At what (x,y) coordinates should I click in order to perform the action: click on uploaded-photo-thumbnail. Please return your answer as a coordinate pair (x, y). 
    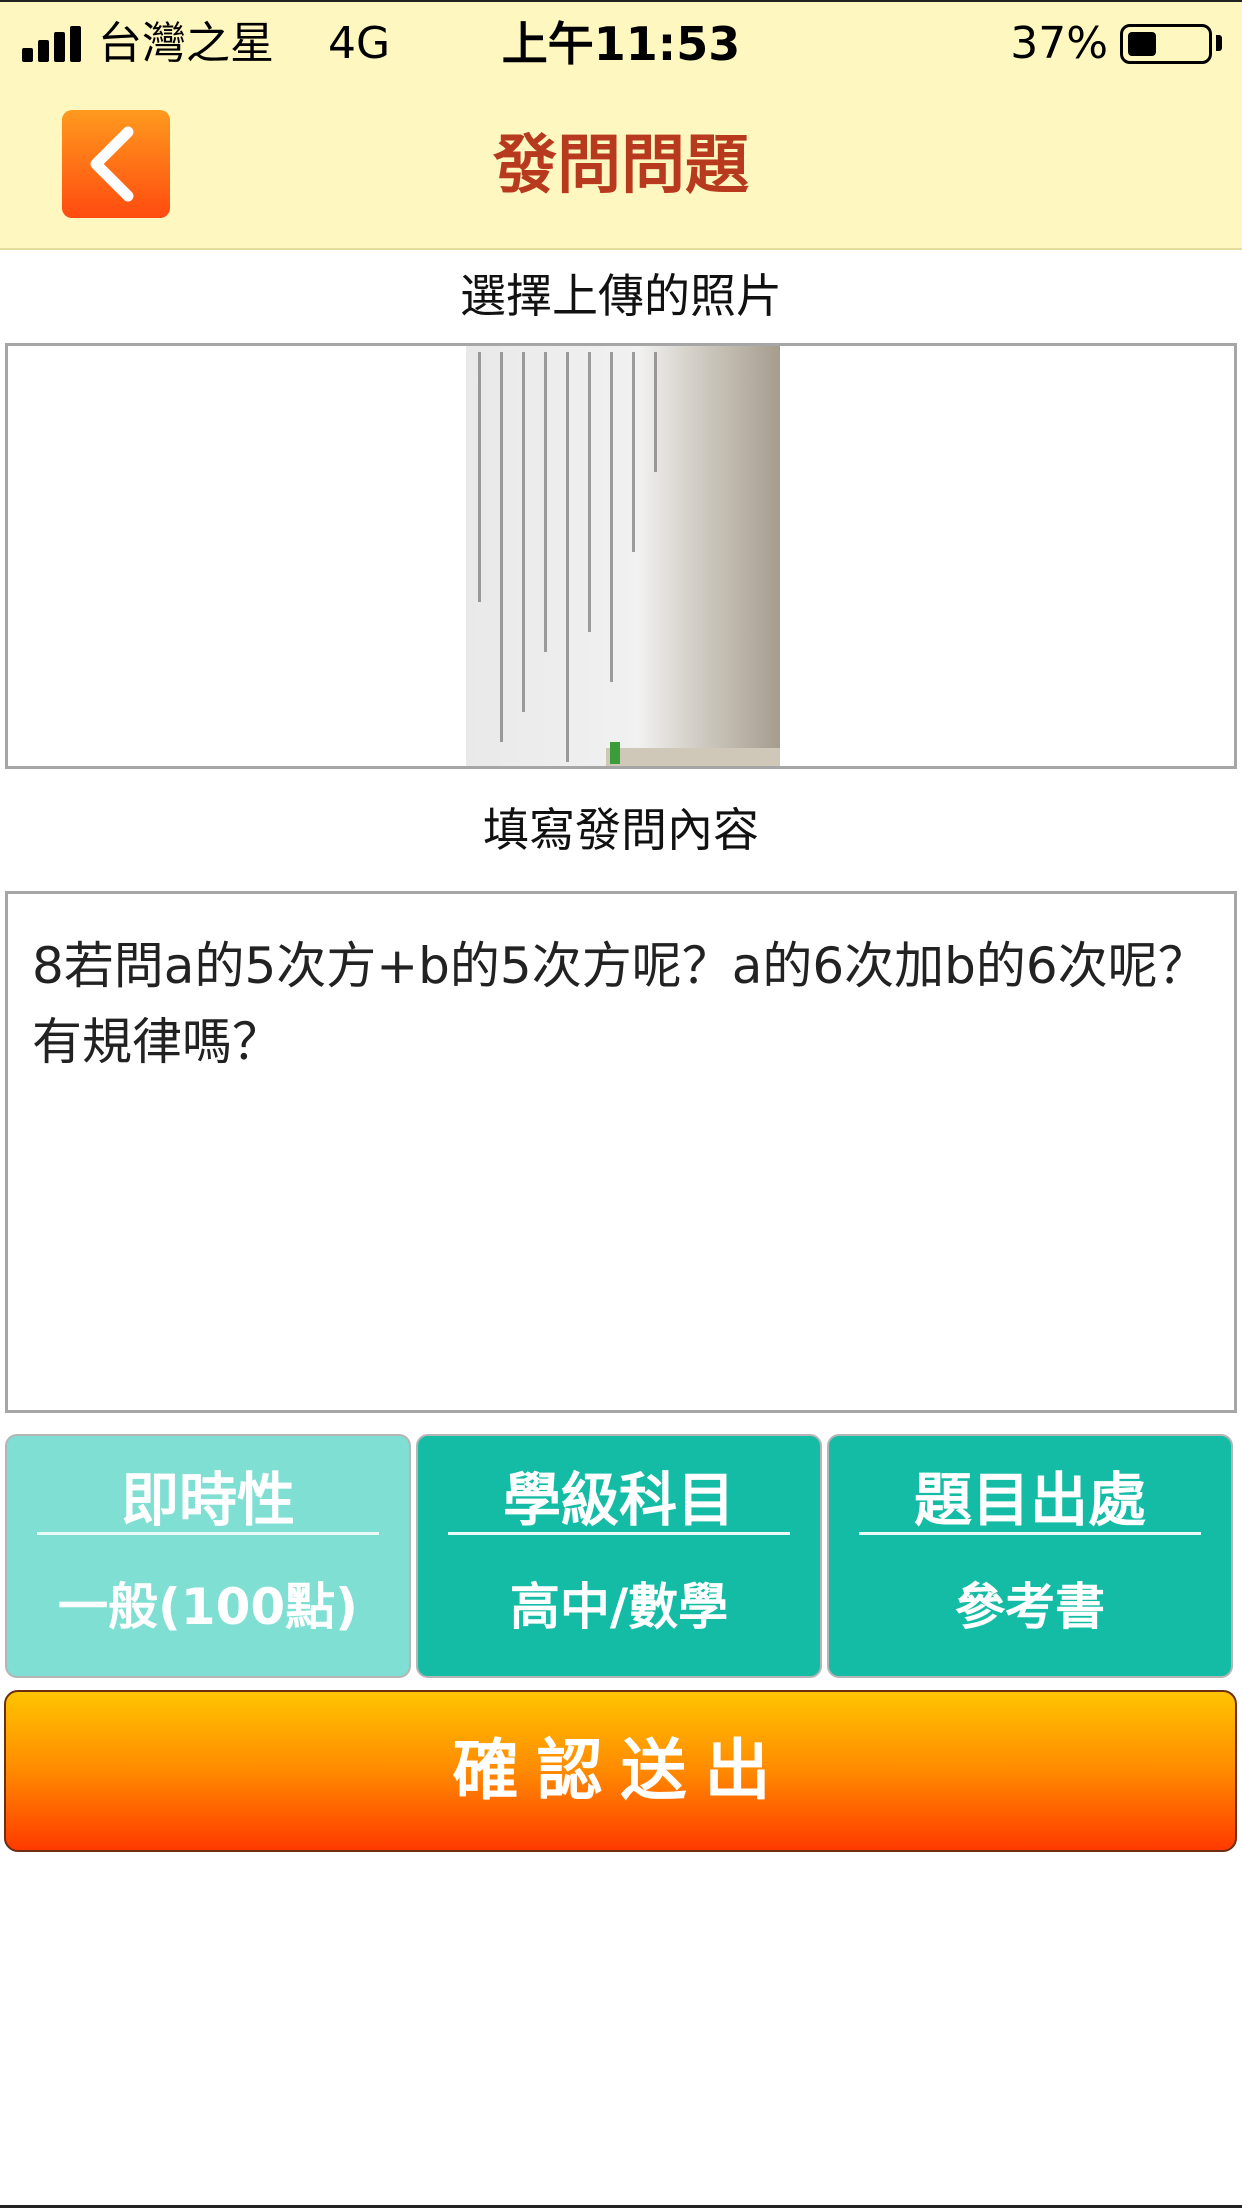
    Looking at the image, I should click on (623, 556).